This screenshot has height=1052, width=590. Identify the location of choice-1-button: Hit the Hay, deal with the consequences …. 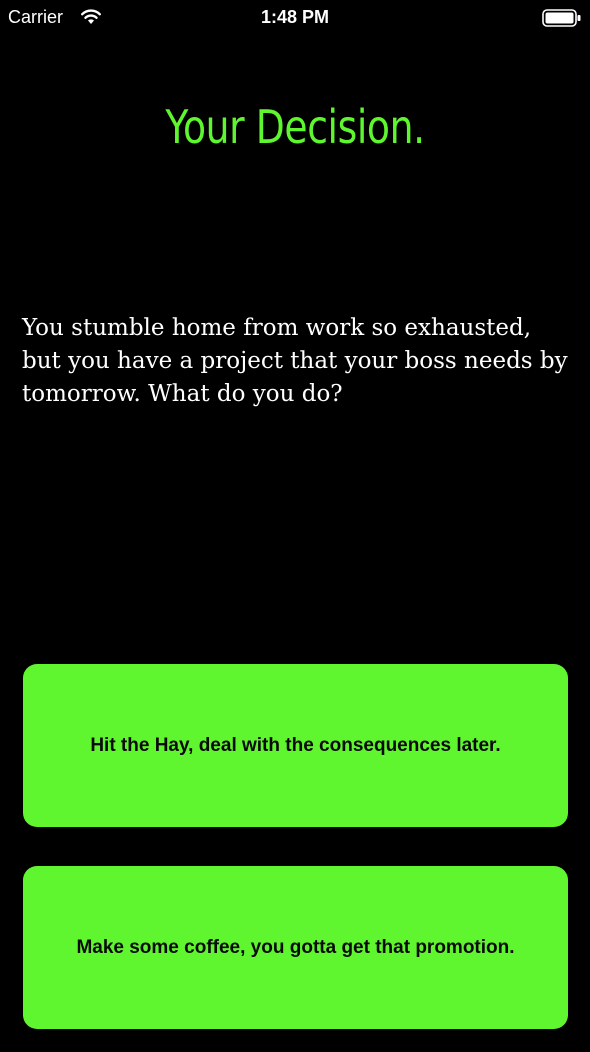
(295, 745).